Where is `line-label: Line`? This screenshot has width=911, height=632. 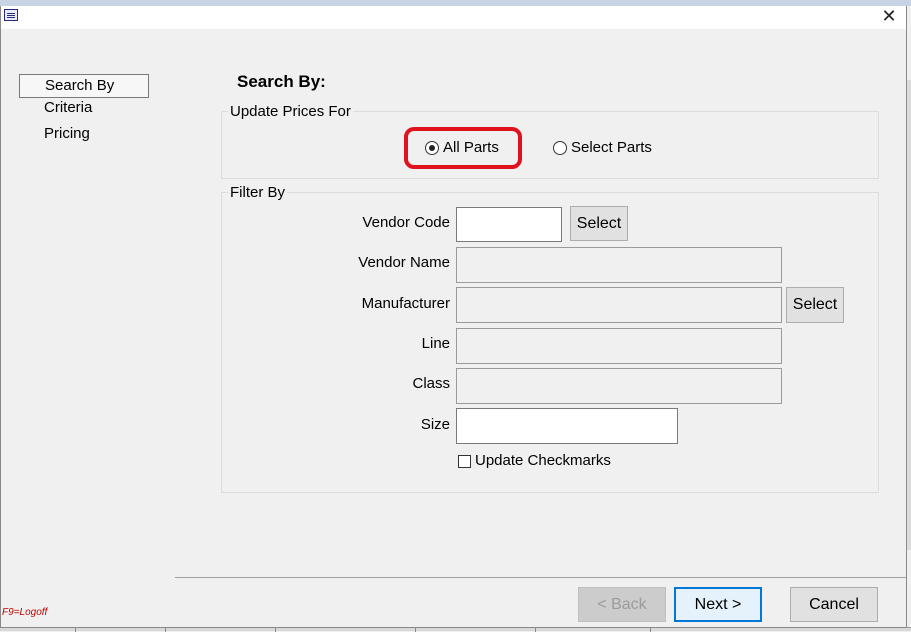 line-label: Line is located at coordinates (435, 343).